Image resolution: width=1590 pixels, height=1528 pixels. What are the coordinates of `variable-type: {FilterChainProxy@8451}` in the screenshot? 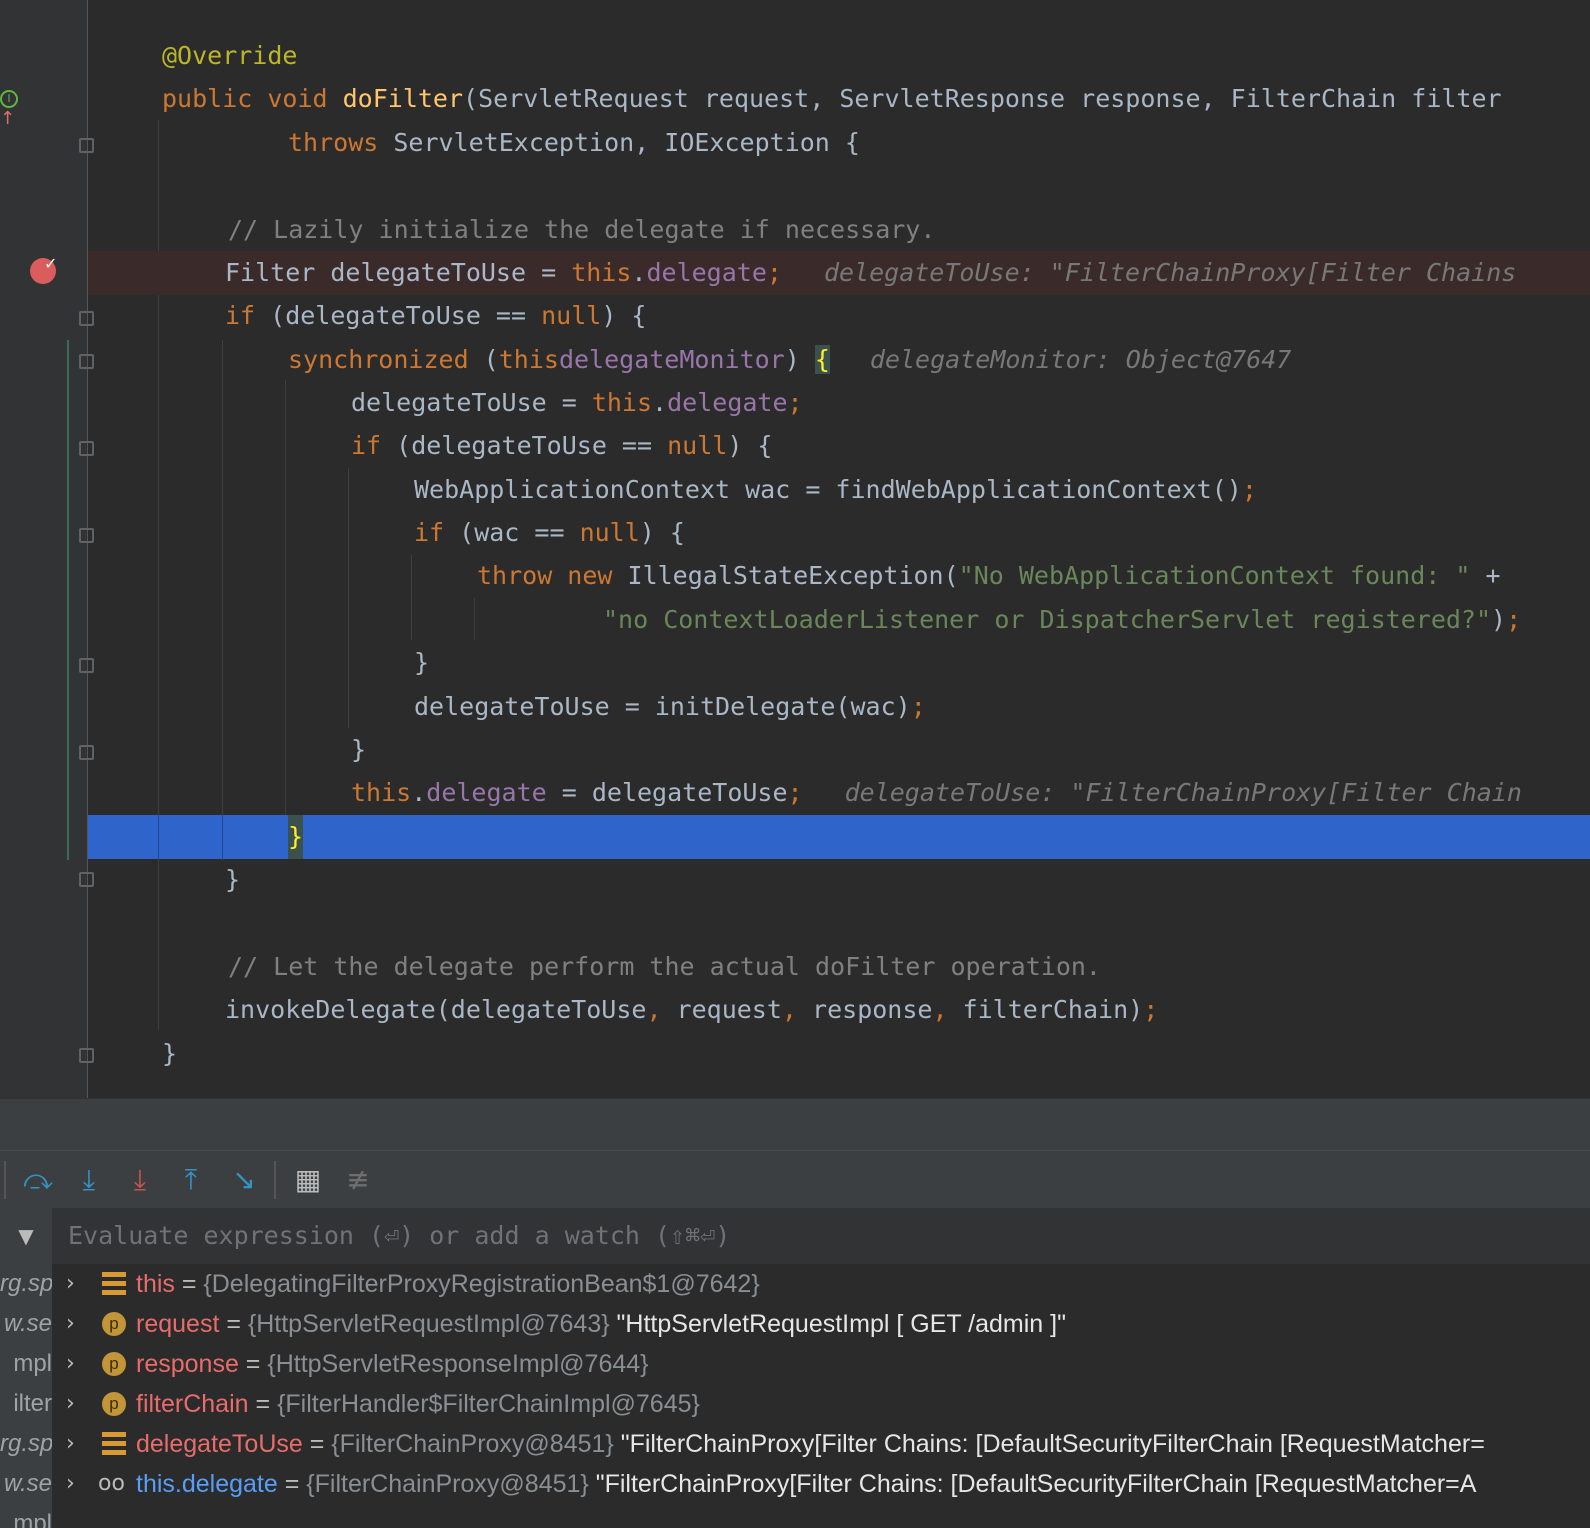 It's located at (447, 1484).